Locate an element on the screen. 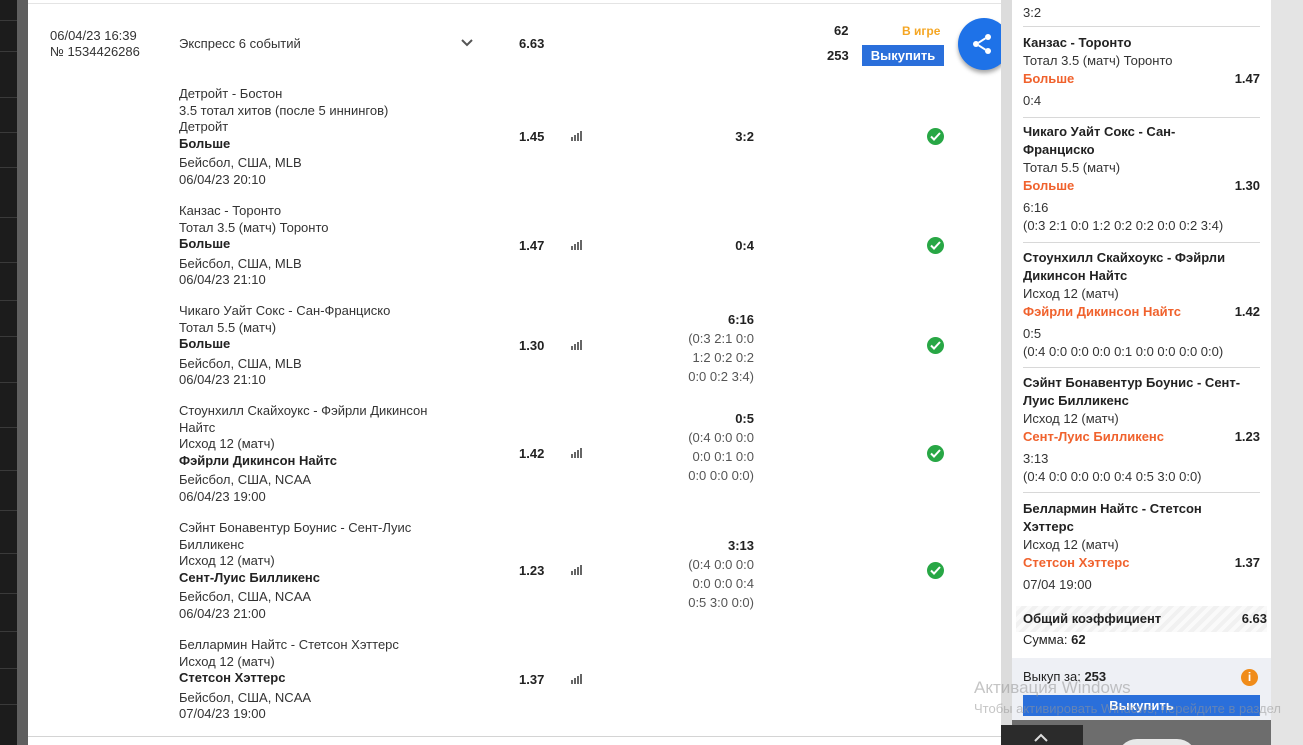 Image resolution: width=1303 pixels, height=745 pixels. total-coef-label: Общий коэффициент is located at coordinates (1092, 618).